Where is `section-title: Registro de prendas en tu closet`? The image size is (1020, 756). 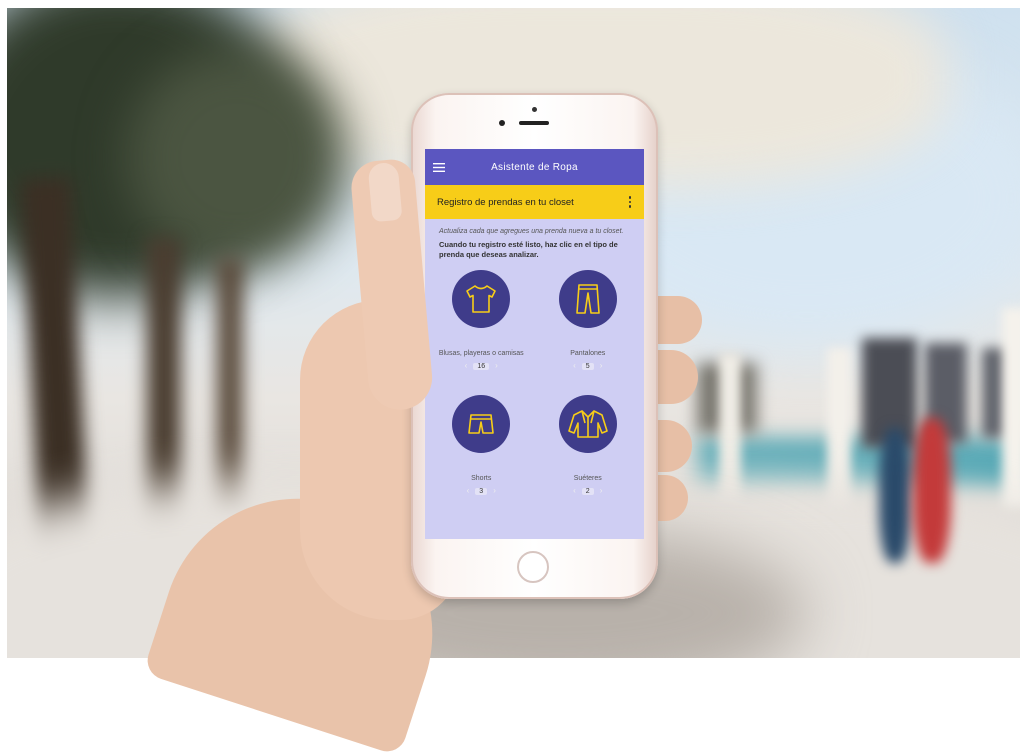
section-title: Registro de prendas en tu closet is located at coordinates (505, 202).